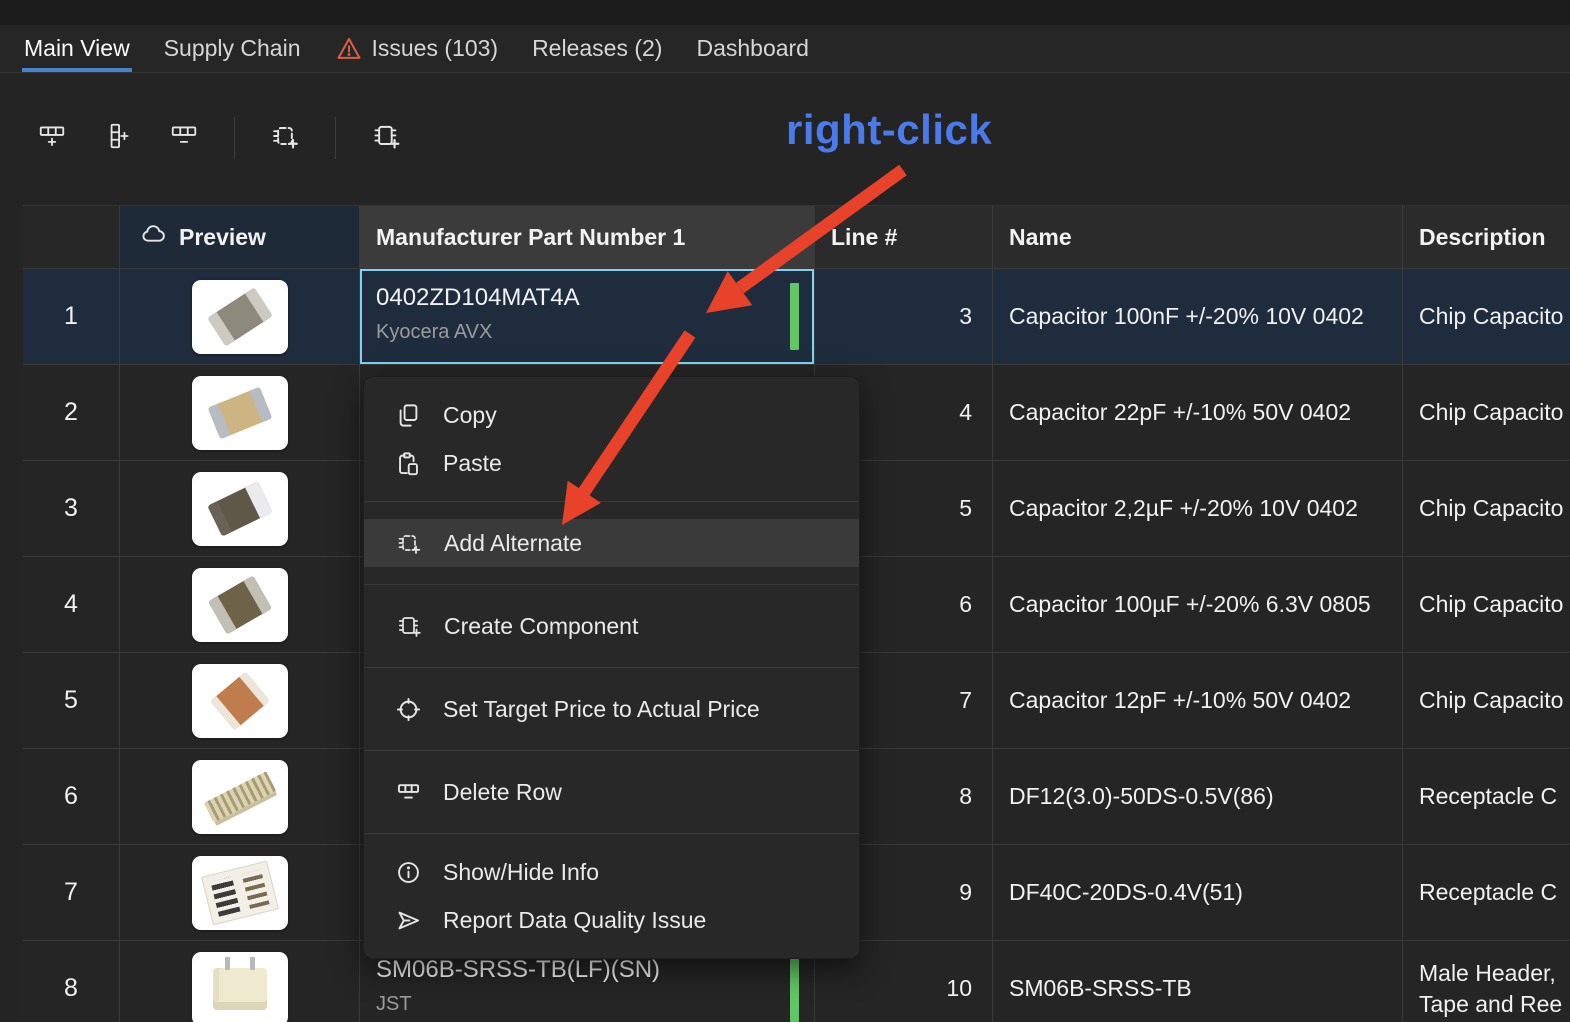 The image size is (1570, 1022). Describe the element at coordinates (1198, 237) in the screenshot. I see `header-name: Name` at that location.